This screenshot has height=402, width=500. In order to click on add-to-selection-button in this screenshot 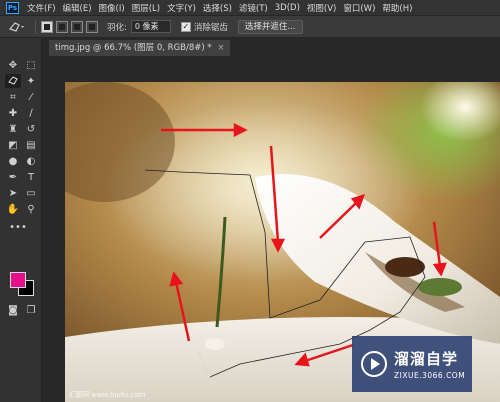, I will do `click(62, 26)`.